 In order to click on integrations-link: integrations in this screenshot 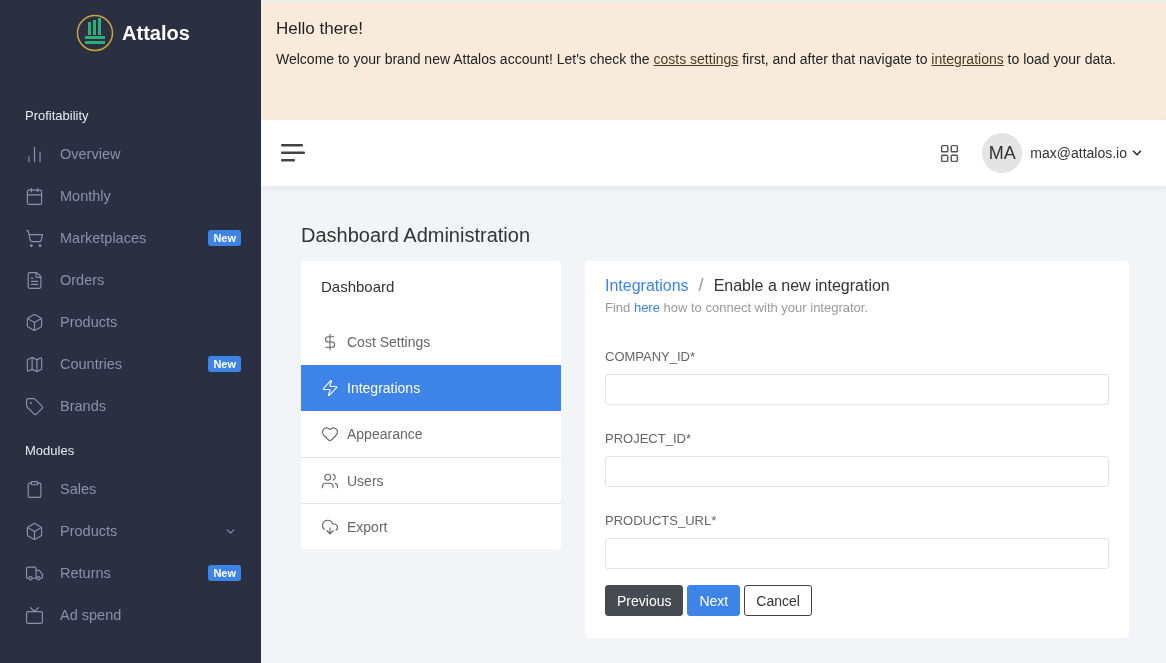, I will do `click(967, 59)`.